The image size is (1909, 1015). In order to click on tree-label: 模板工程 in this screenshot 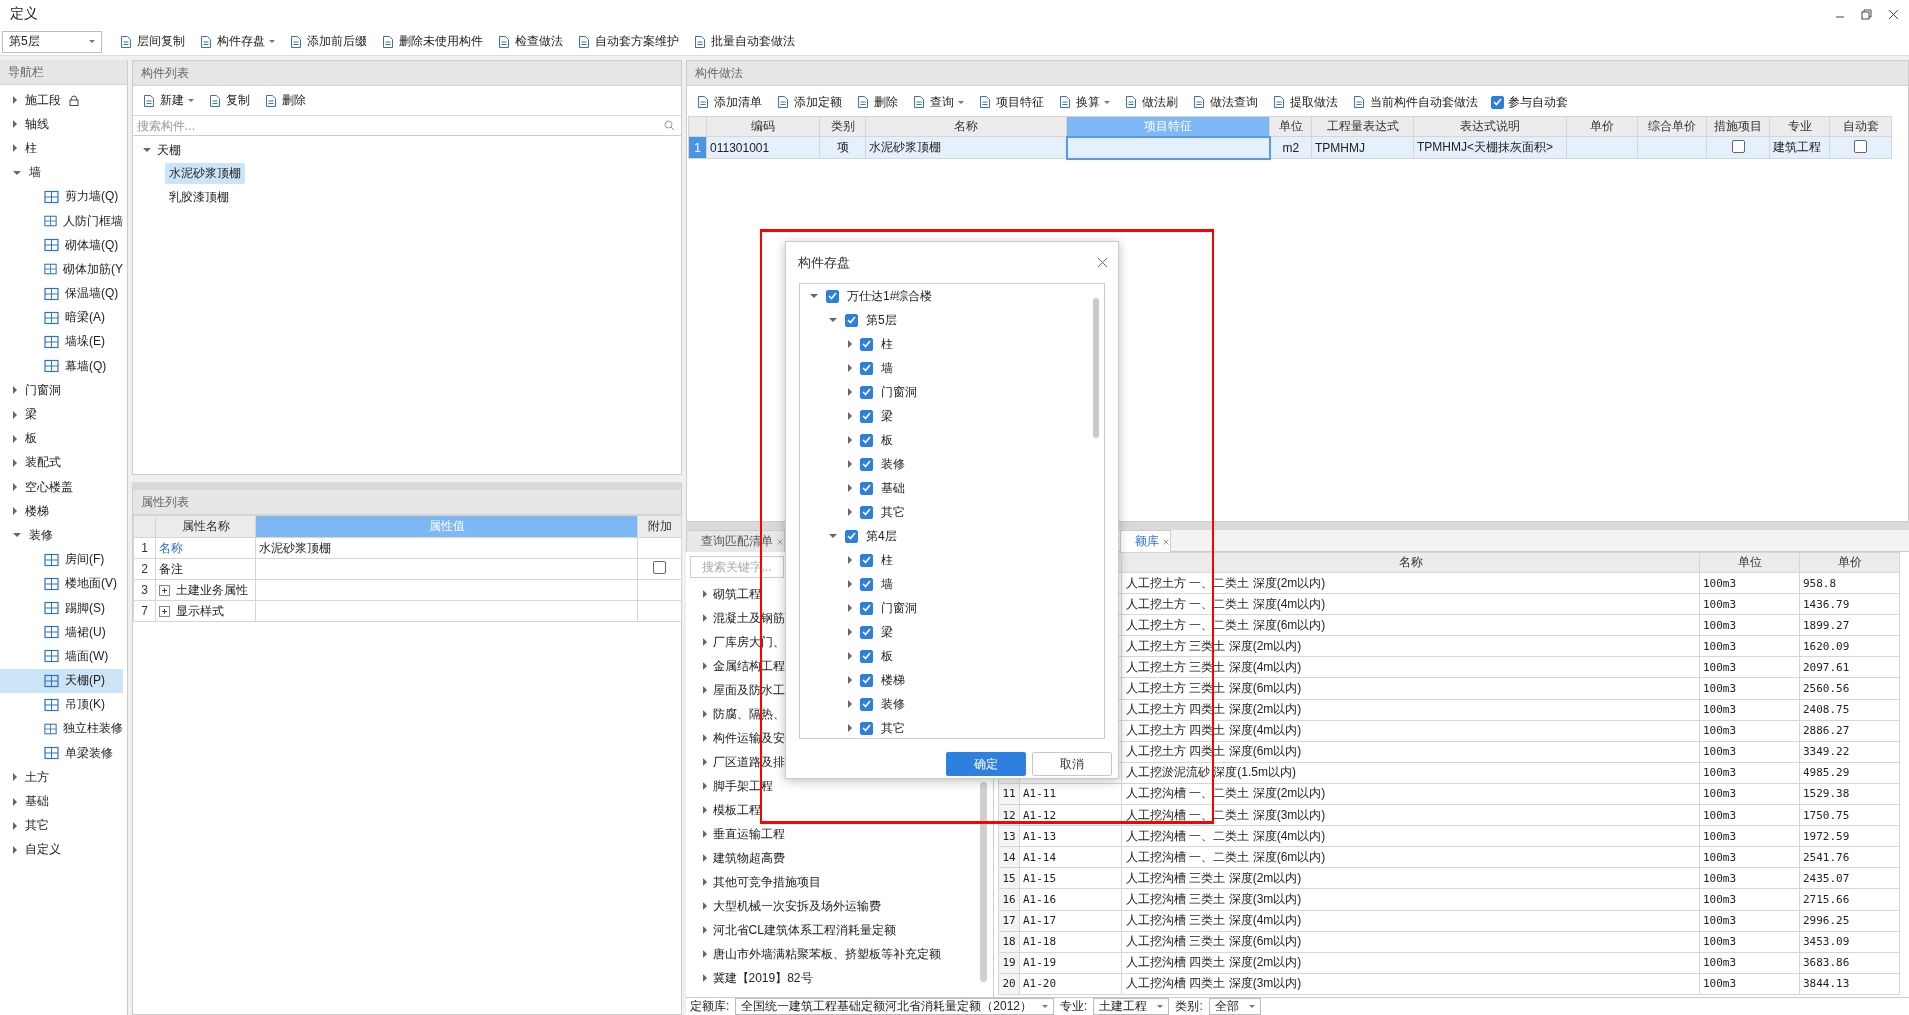, I will do `click(736, 810)`.